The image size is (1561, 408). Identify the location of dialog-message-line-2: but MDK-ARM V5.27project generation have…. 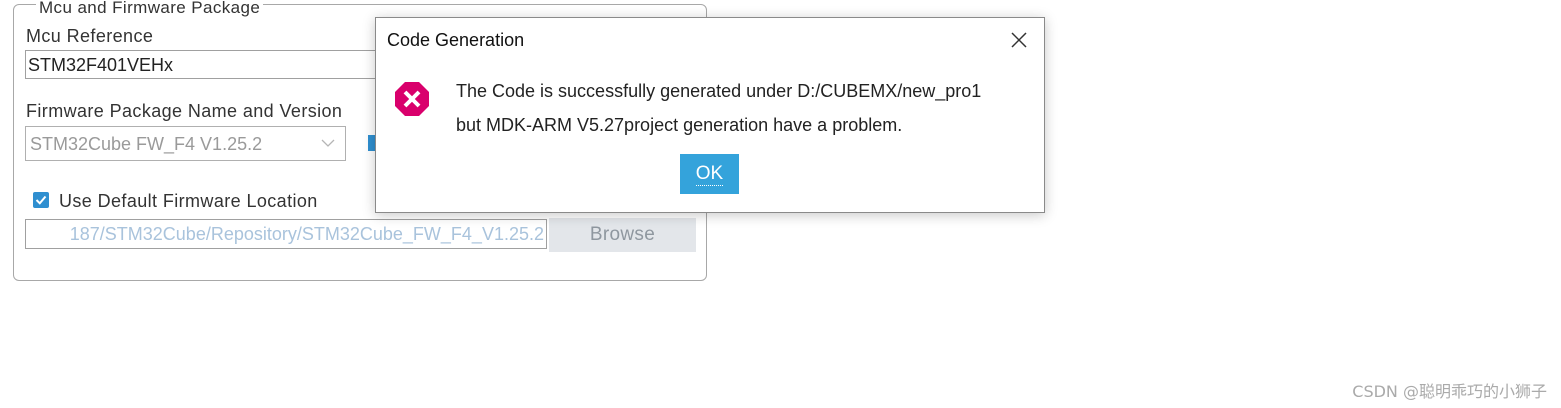
(679, 125).